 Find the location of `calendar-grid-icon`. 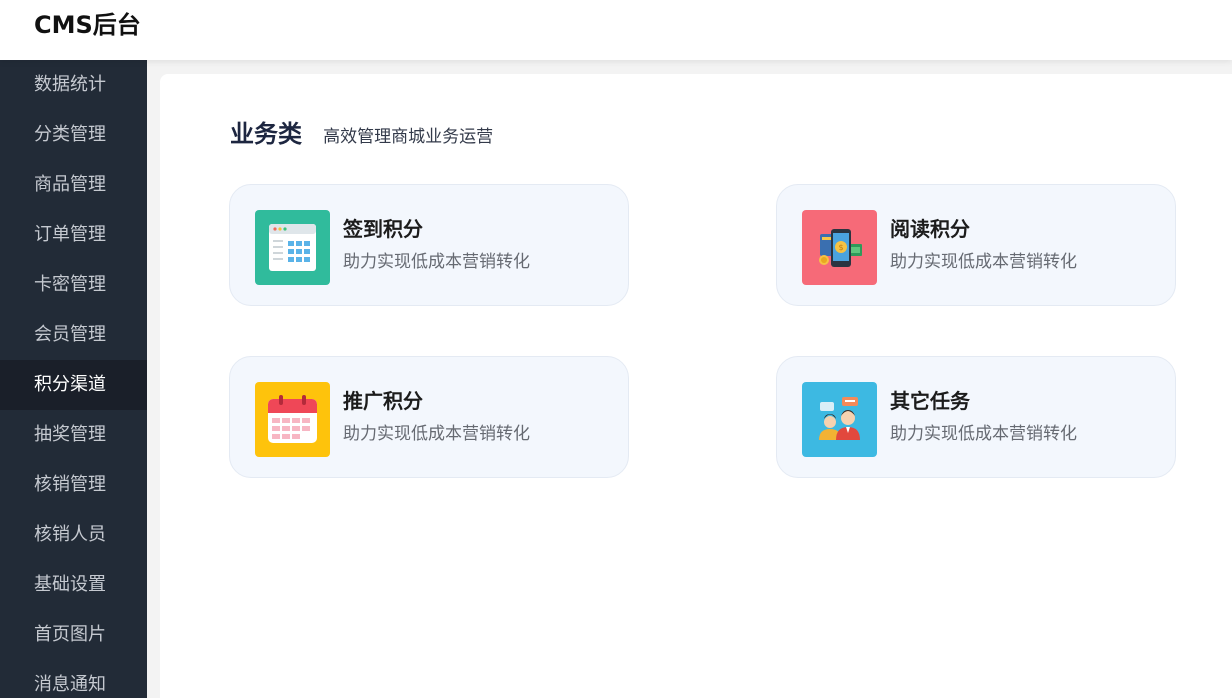

calendar-grid-icon is located at coordinates (292, 247).